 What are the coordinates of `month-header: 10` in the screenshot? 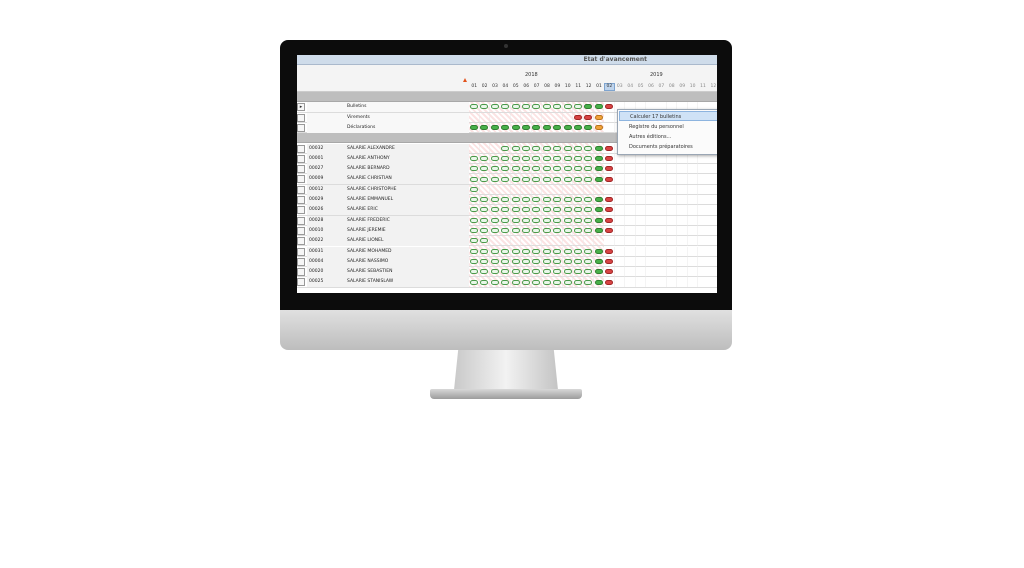 It's located at (692, 86).